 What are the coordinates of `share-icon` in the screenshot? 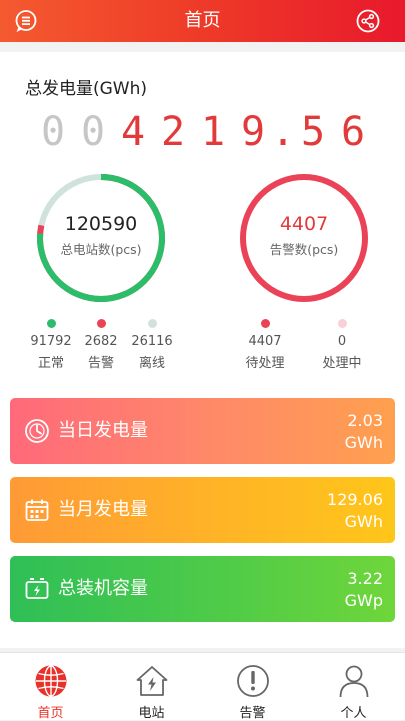 It's located at (368, 21).